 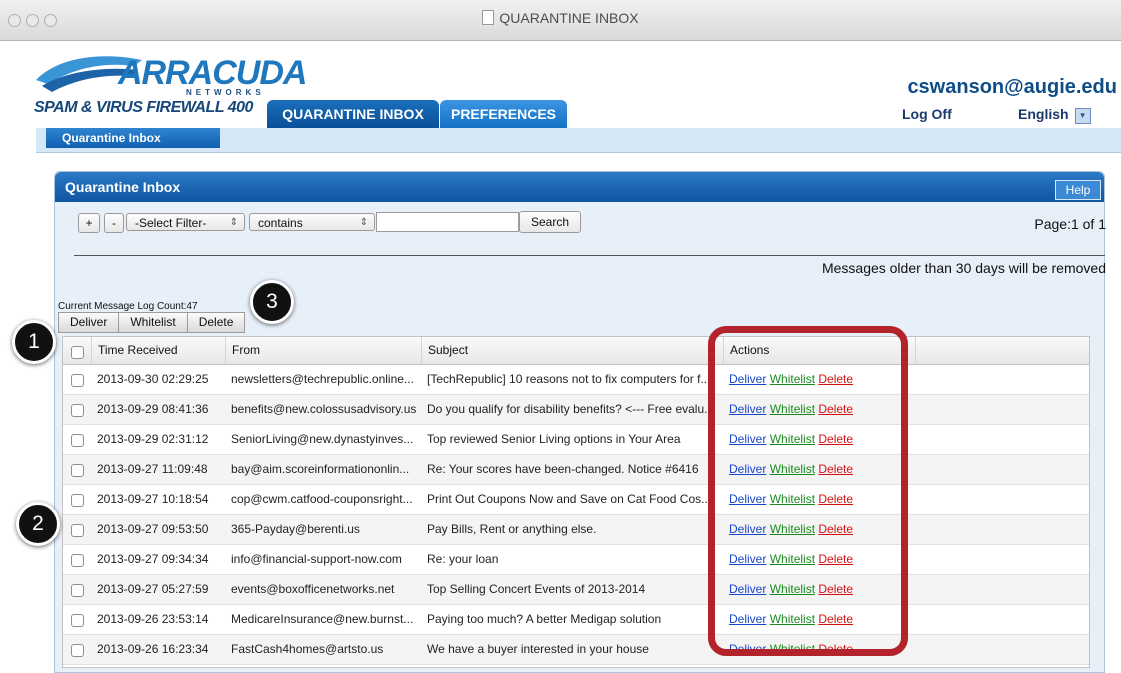 I want to click on time-received-cell: 2013-09-27 05:27:59, so click(x=153, y=589).